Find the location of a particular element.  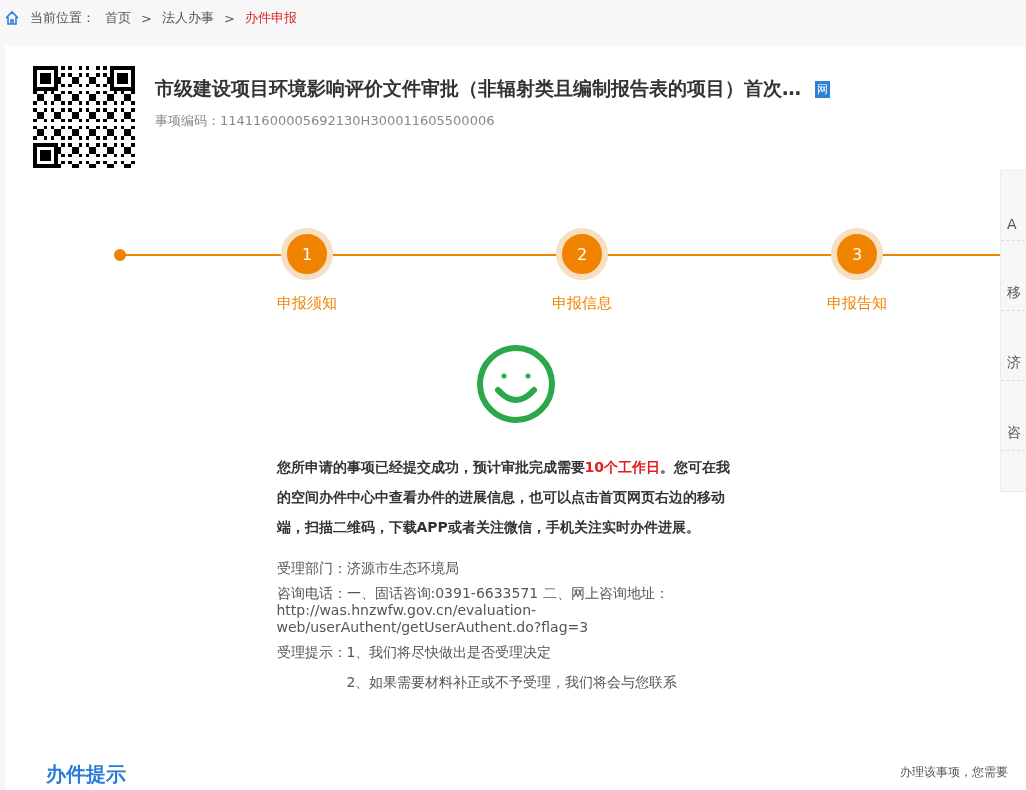

department-text: 受理部门：济源市生态环境局 is located at coordinates (368, 568).